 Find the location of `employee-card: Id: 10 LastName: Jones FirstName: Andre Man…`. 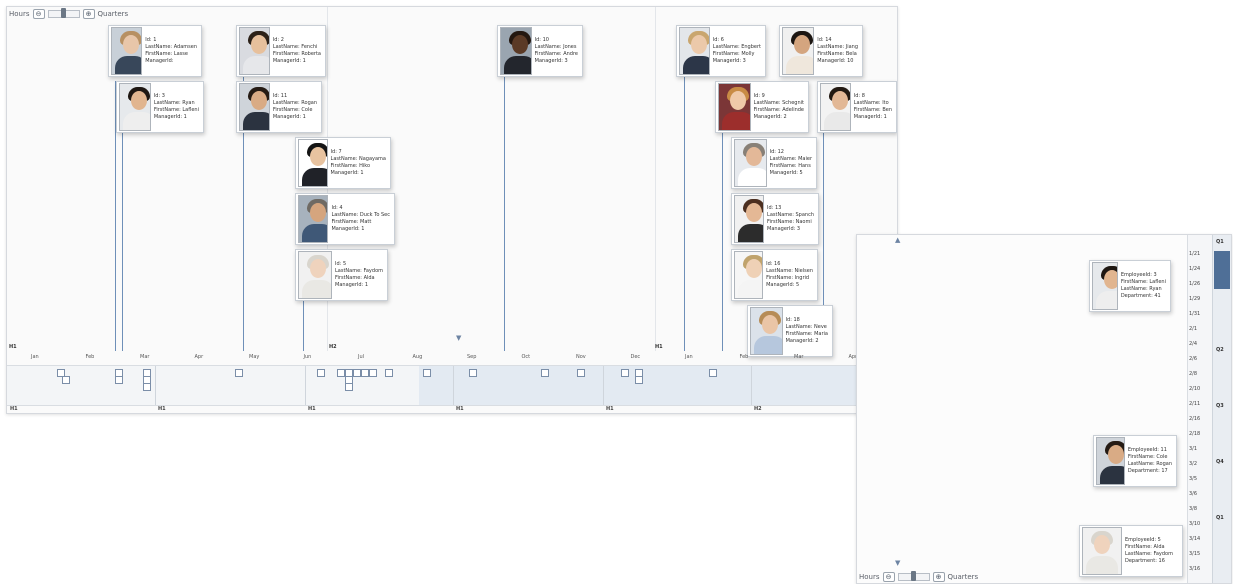

employee-card: Id: 10 LastName: Jones FirstName: Andre Man… is located at coordinates (540, 51).